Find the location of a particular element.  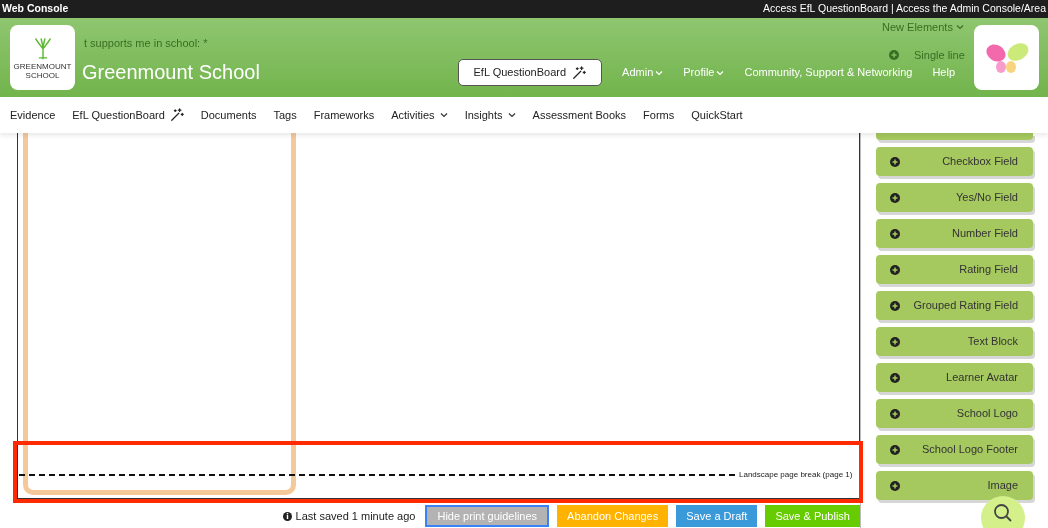

element-button: Number Field is located at coordinates (954, 233).